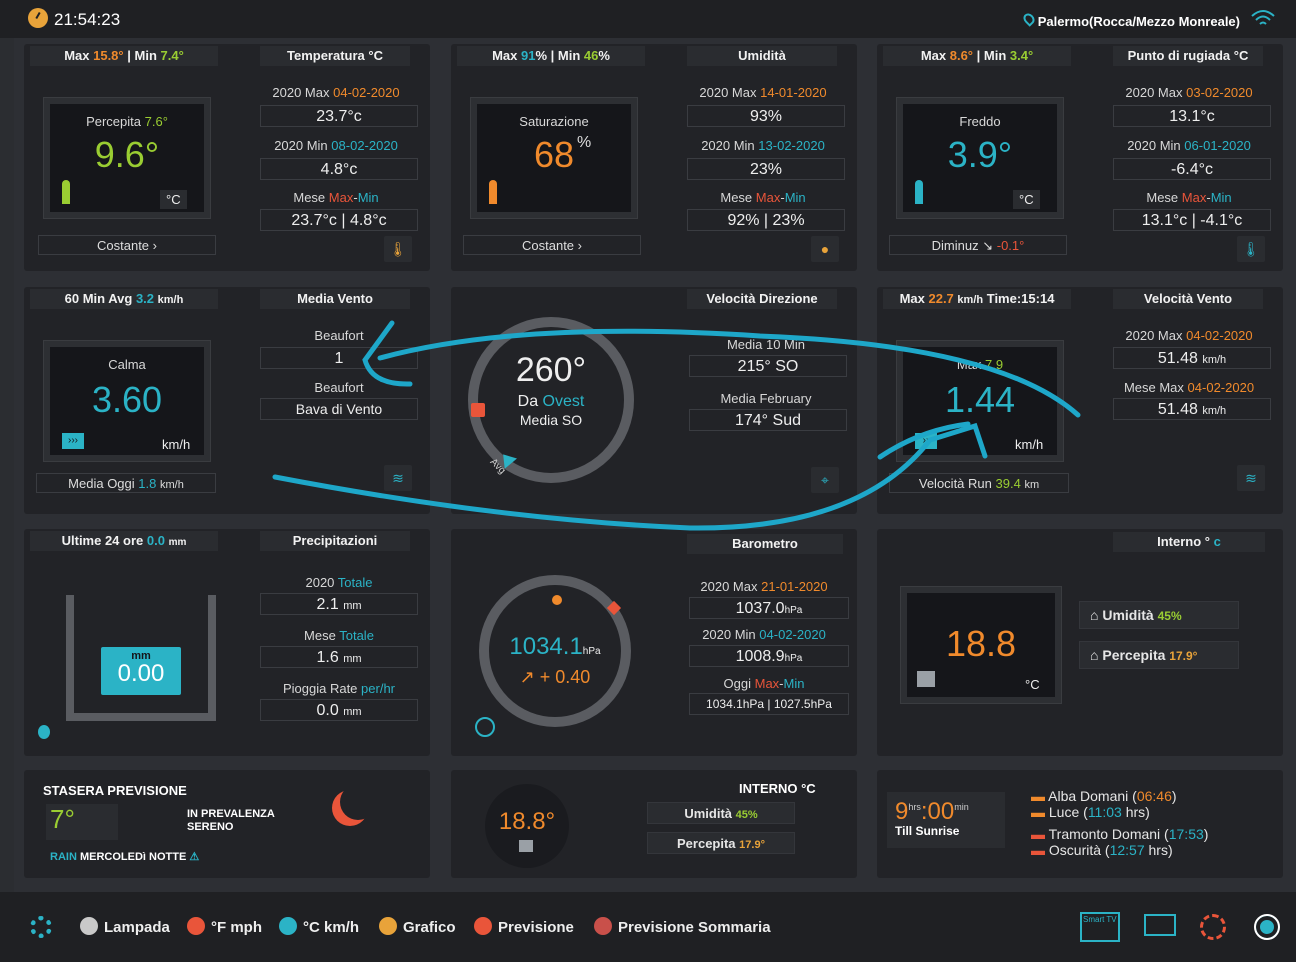 The width and height of the screenshot is (1296, 962). I want to click on gauge-icon, so click(485, 727).